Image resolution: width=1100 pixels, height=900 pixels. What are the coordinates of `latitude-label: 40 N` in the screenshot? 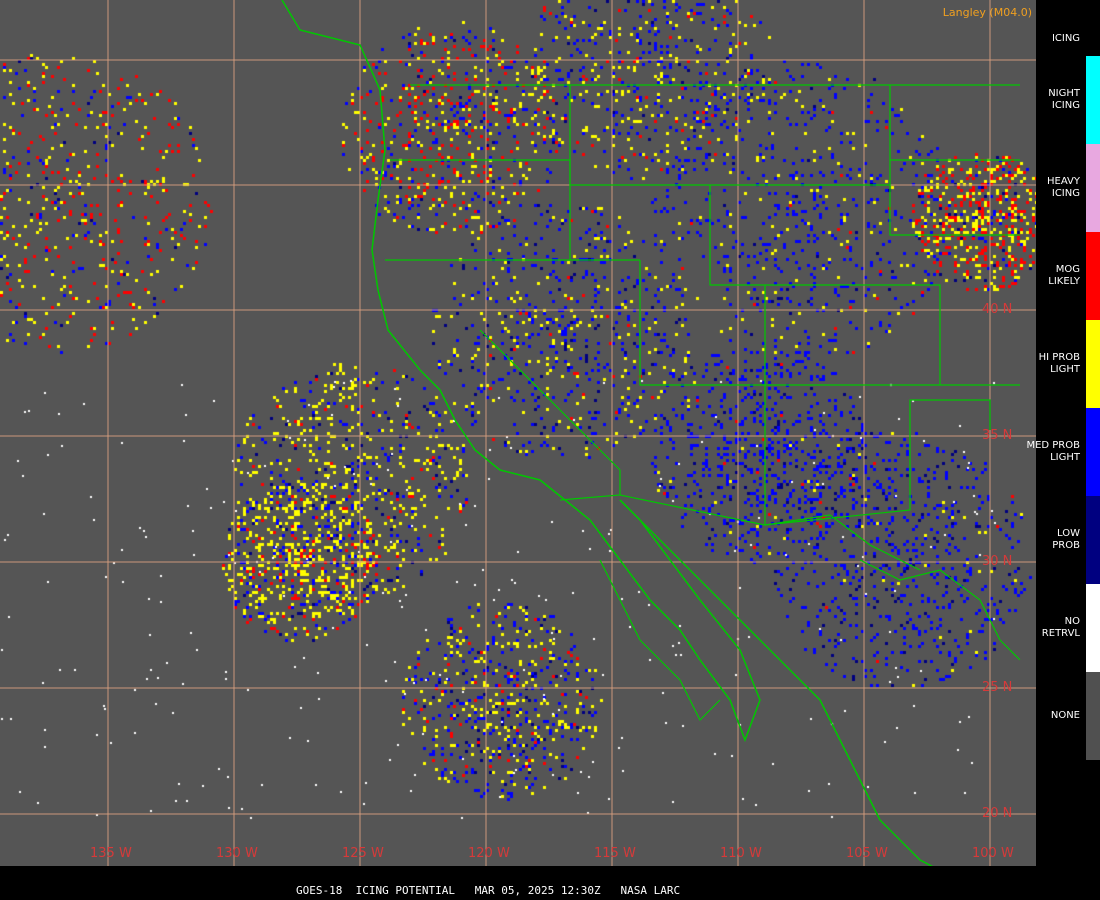 It's located at (997, 309).